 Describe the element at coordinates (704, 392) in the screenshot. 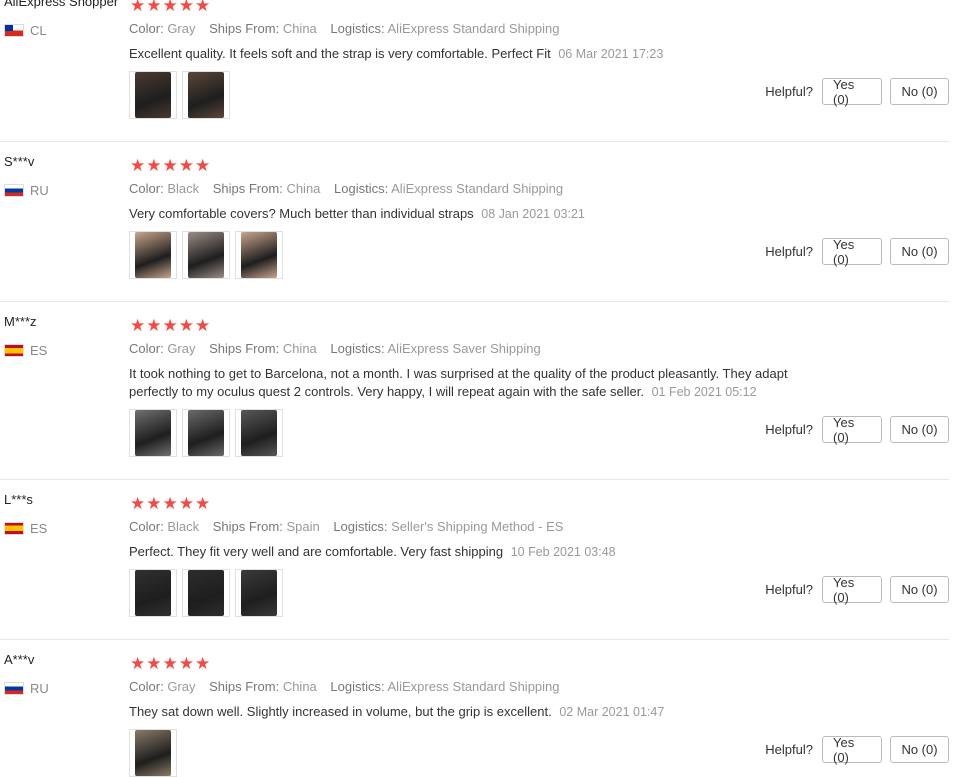

I see `review-date: 01 Feb 2021 05:12` at that location.